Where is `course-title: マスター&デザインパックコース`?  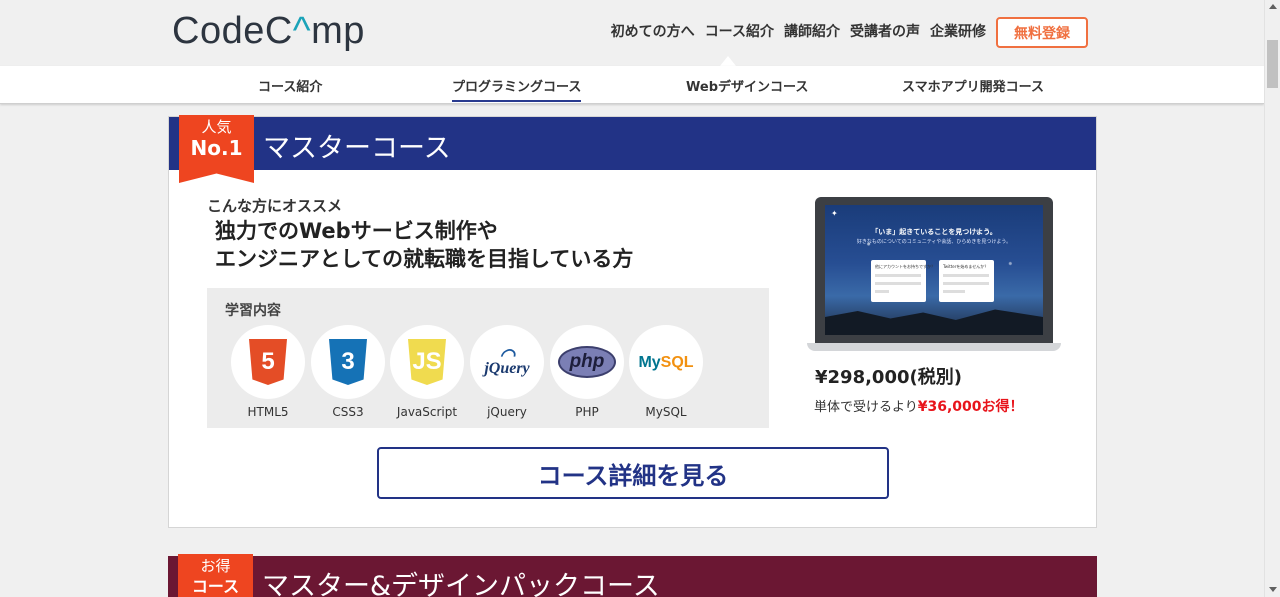
course-title: マスター&デザインパックコース is located at coordinates (461, 584).